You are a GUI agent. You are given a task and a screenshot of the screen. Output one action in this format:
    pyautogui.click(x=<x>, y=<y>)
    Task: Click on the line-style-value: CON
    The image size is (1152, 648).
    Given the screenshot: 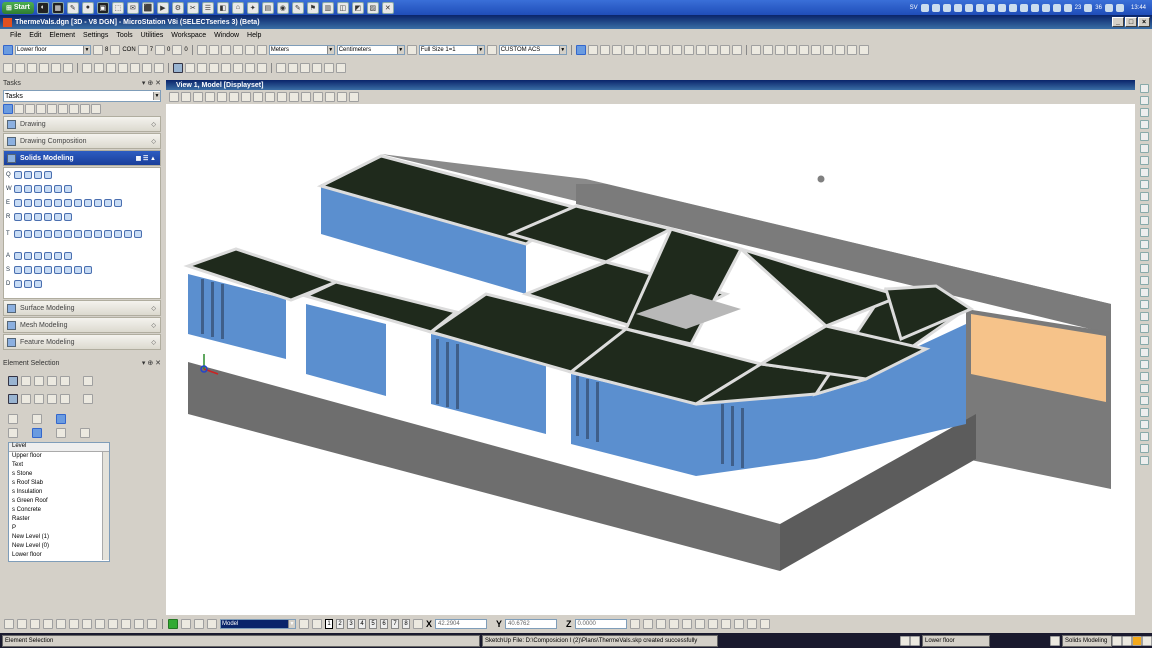 What is the action you would take?
    pyautogui.click(x=128, y=50)
    